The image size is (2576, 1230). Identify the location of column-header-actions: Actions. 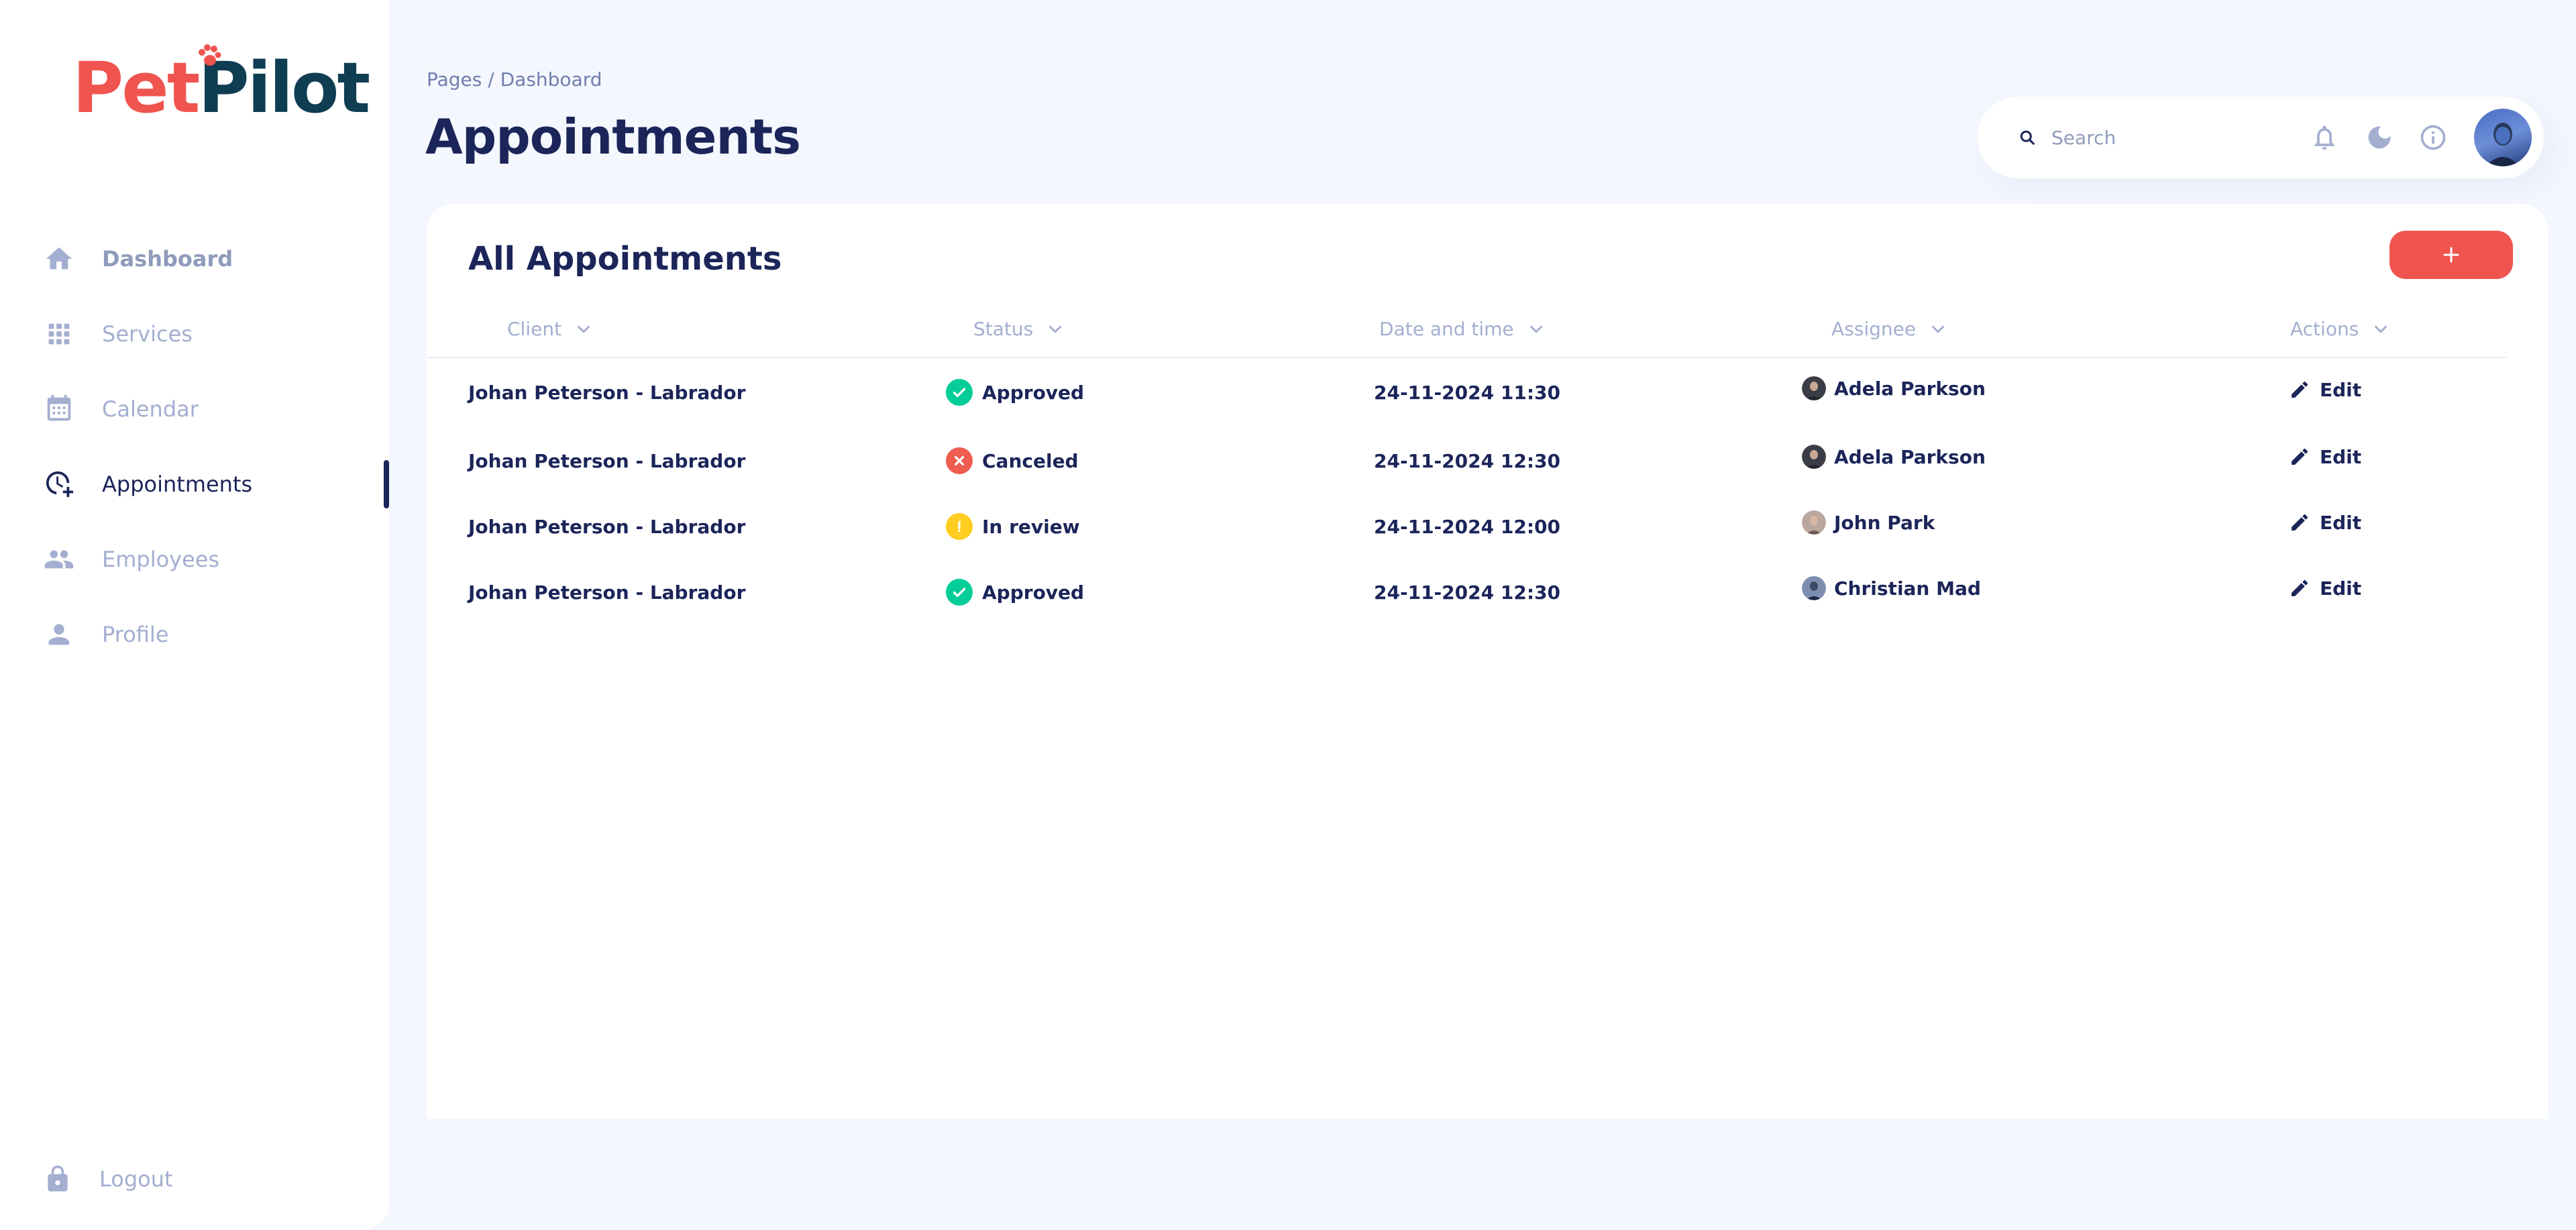
(2340, 329).